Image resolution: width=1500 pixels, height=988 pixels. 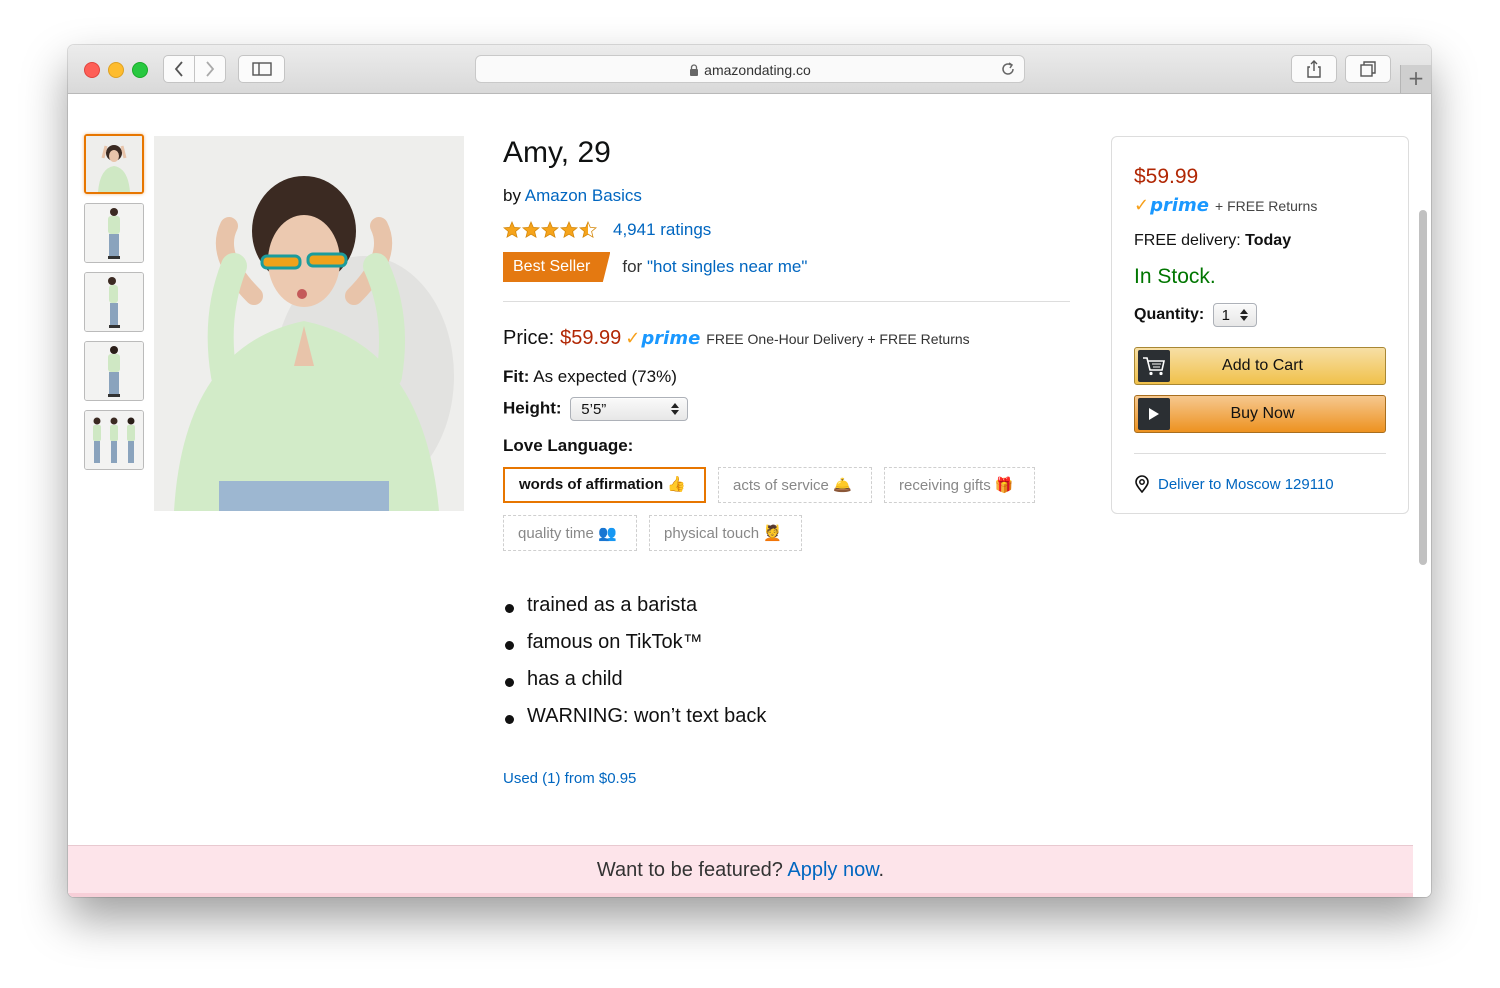 What do you see at coordinates (591, 338) in the screenshot?
I see `price-value: $59.99` at bounding box center [591, 338].